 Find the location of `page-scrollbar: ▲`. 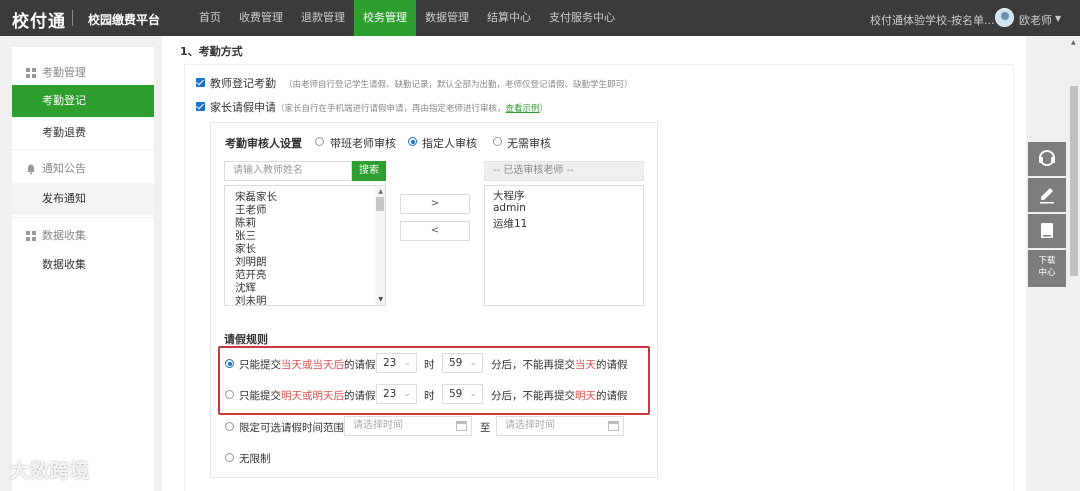

page-scrollbar: ▲ is located at coordinates (1074, 263).